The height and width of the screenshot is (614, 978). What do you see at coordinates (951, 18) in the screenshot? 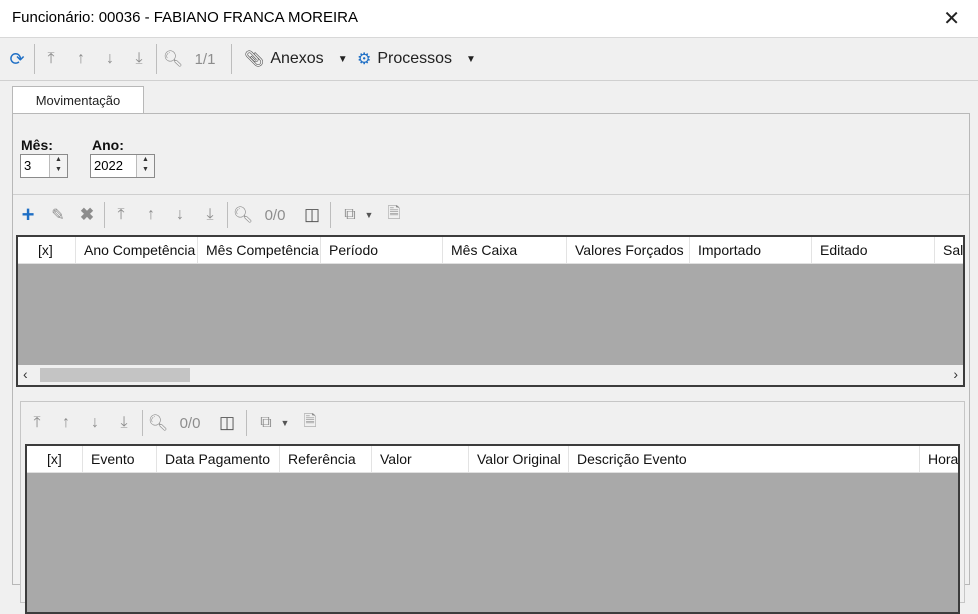
I see `close-icon: ✕` at bounding box center [951, 18].